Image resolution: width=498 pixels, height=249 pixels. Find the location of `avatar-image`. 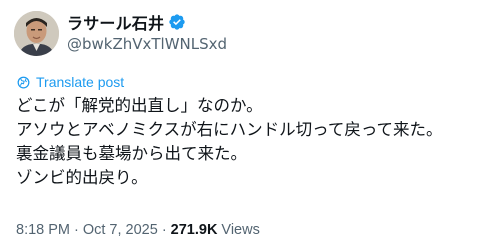

avatar-image is located at coordinates (36, 33).